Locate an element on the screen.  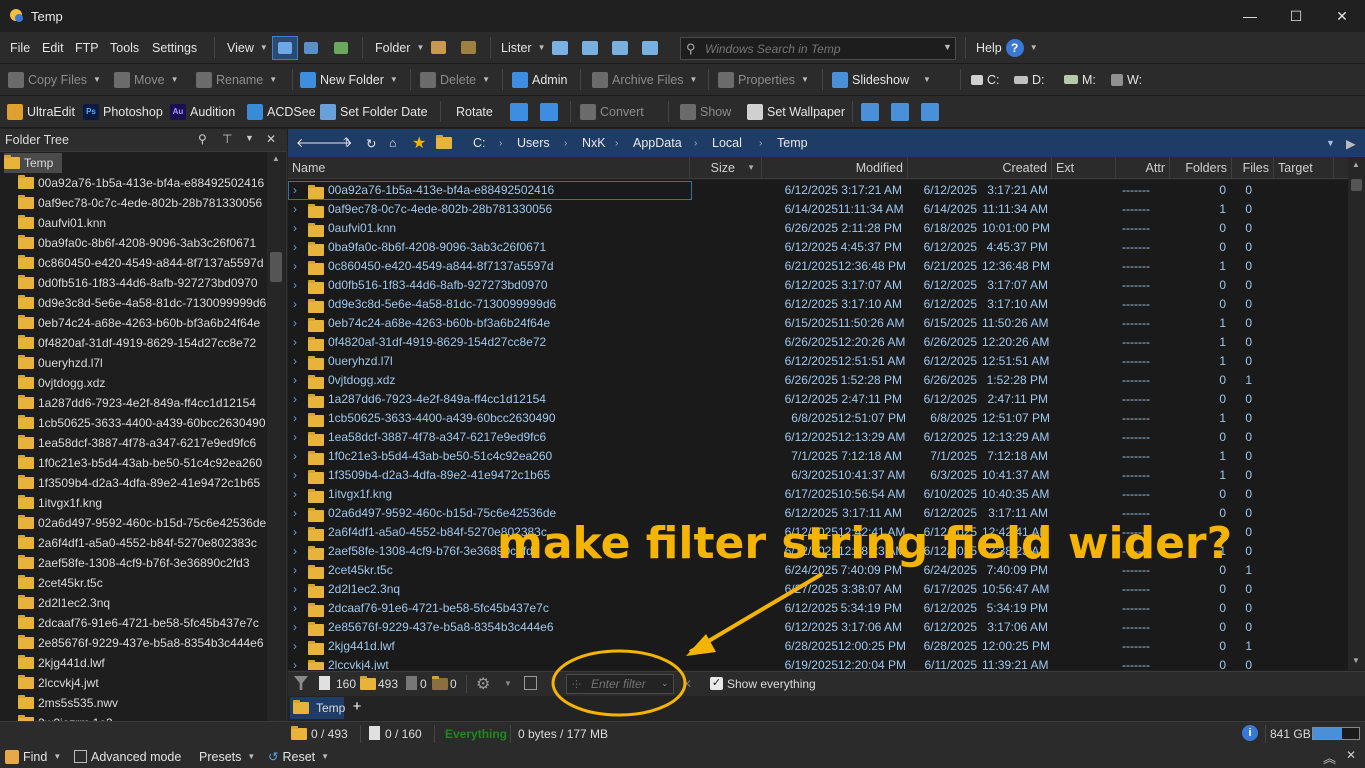
find-close-icon: ✕ is located at coordinates (1351, 755).